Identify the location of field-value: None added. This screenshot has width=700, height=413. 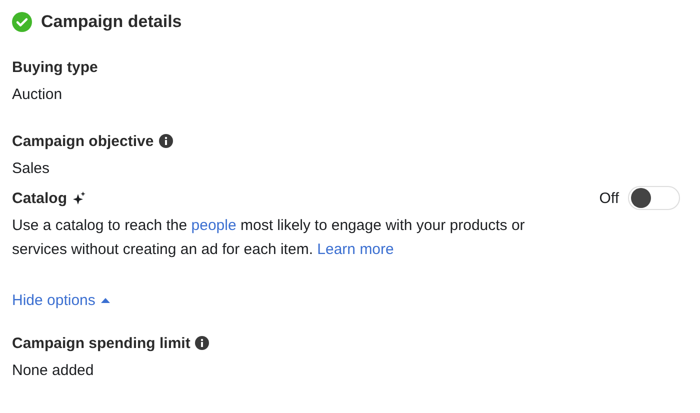
(53, 371).